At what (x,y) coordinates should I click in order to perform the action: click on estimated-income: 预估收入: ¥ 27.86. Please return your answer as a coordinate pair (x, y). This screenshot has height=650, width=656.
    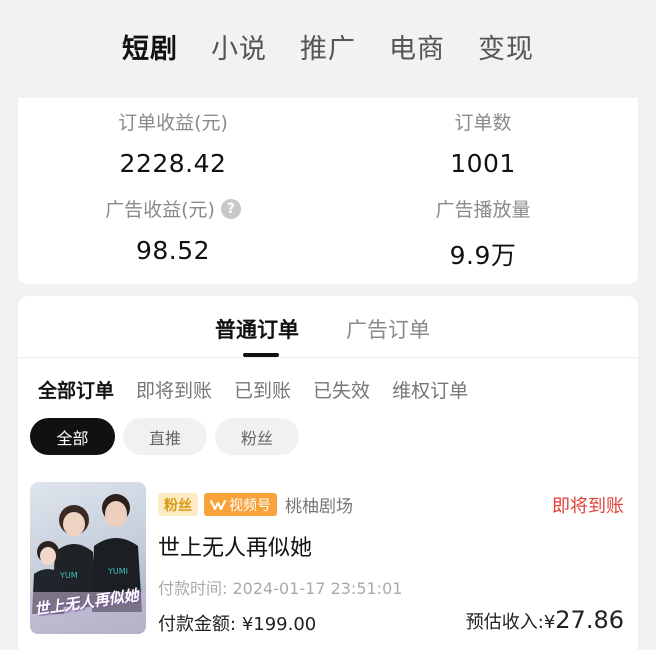
    Looking at the image, I should click on (545, 620).